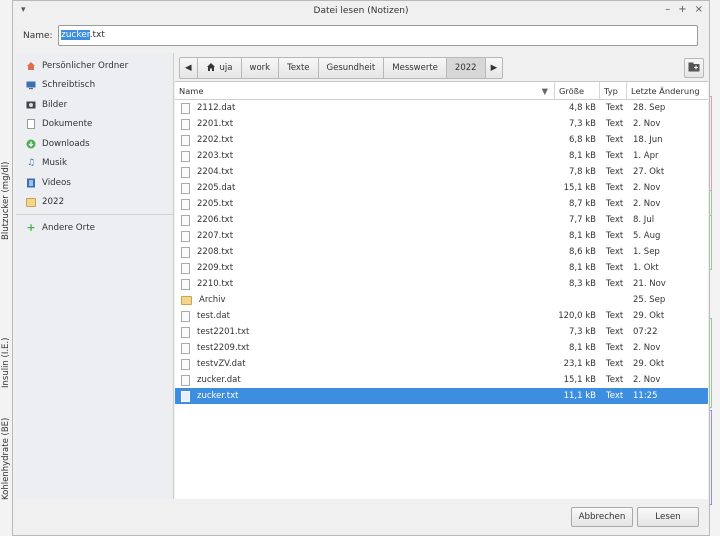  What do you see at coordinates (682, 9) in the screenshot?
I see `maximize-icon: +` at bounding box center [682, 9].